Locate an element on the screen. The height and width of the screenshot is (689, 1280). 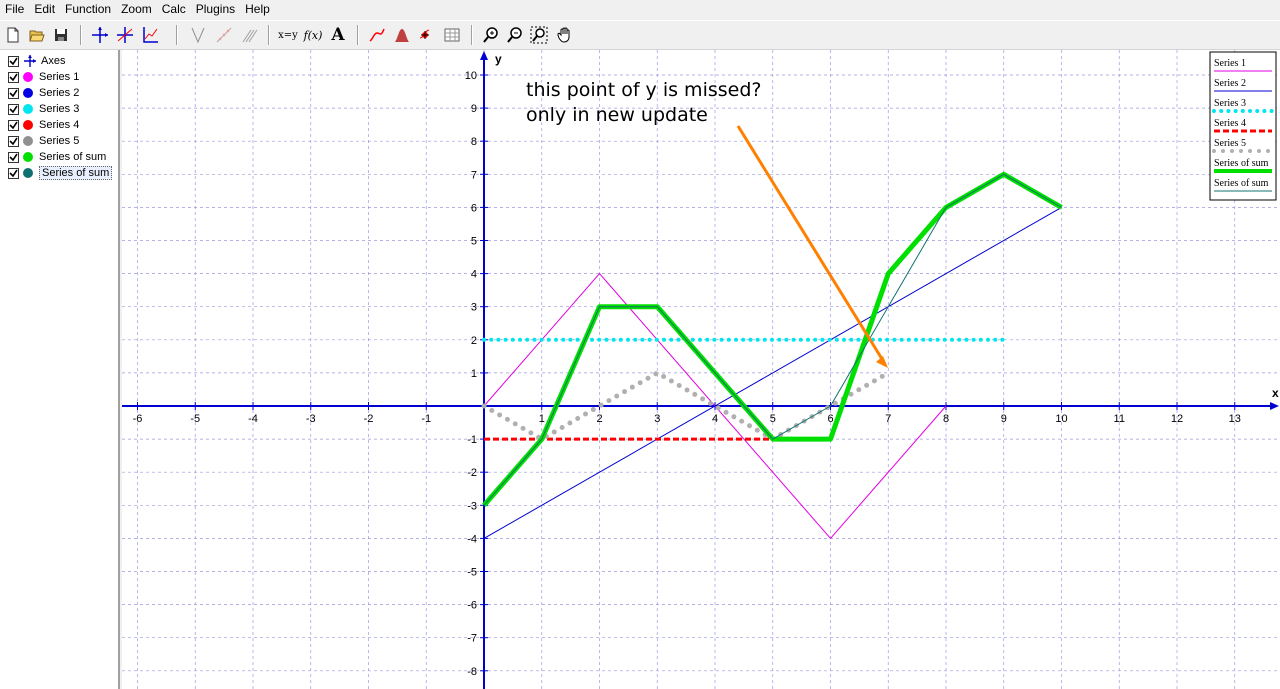
y-tick-label: 2 is located at coordinates (474, 341).